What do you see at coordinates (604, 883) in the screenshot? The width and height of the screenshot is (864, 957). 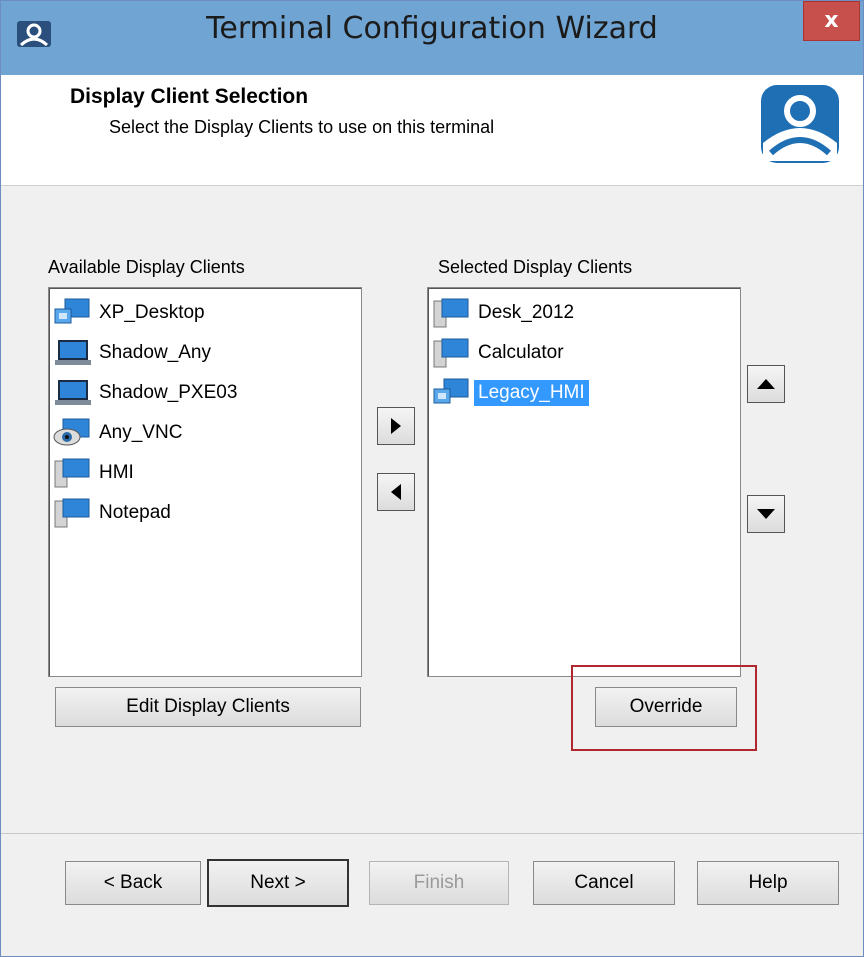 I see `cancel-button: Cancel` at bounding box center [604, 883].